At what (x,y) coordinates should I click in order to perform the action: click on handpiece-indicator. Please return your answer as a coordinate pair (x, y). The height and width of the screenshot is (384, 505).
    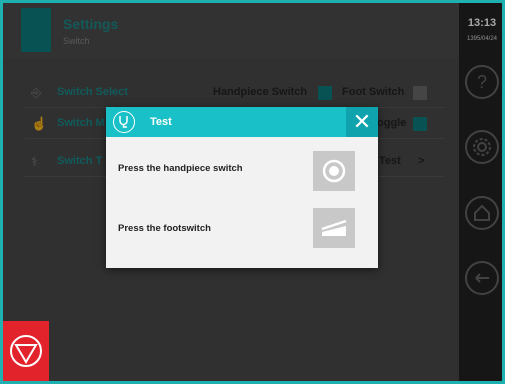
    Looking at the image, I should click on (334, 171).